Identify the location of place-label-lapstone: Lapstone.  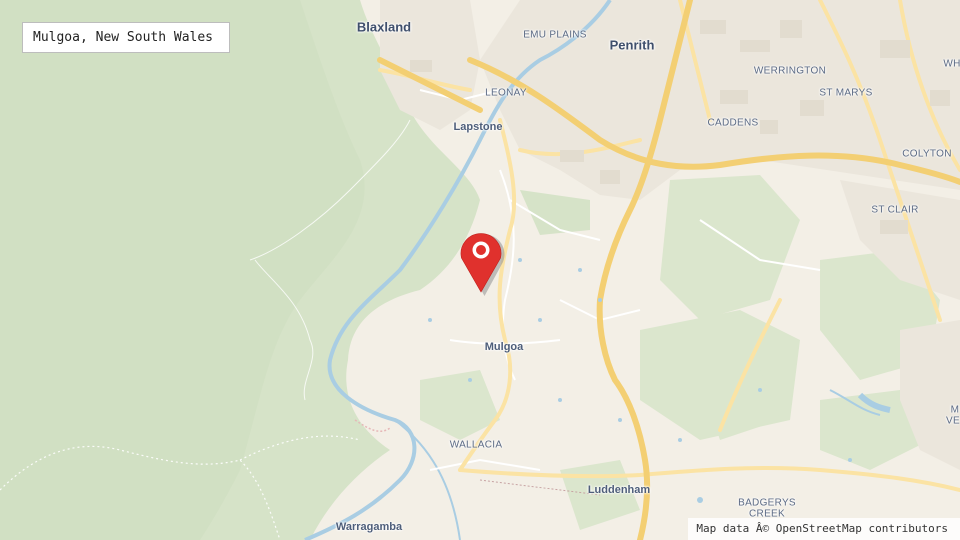
(478, 127).